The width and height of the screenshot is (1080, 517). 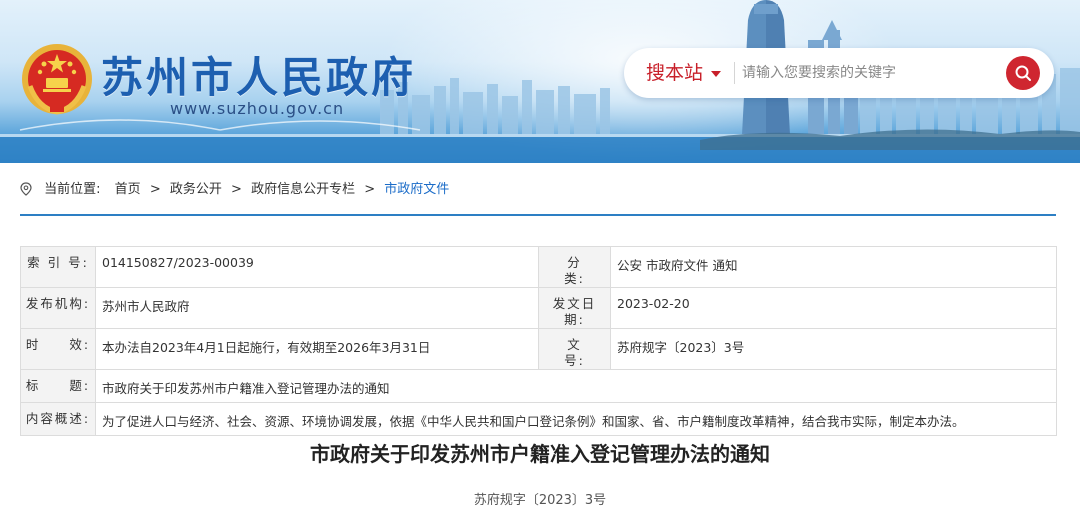 What do you see at coordinates (574, 349) in the screenshot?
I see `meta-label-docno: 文 号:` at bounding box center [574, 349].